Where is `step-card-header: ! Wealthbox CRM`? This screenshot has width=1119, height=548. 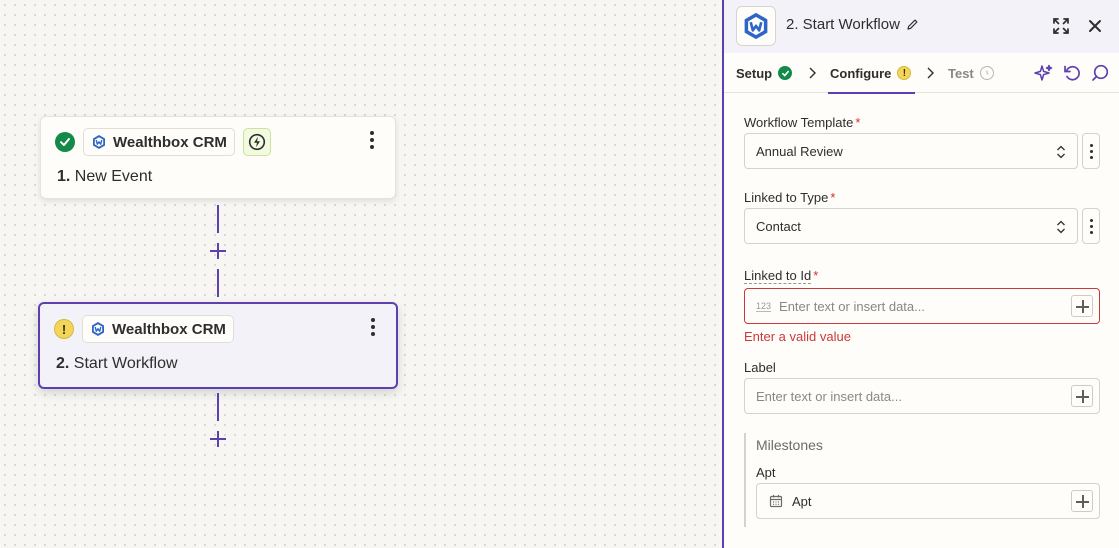
step-card-header: ! Wealthbox CRM is located at coordinates (144, 329).